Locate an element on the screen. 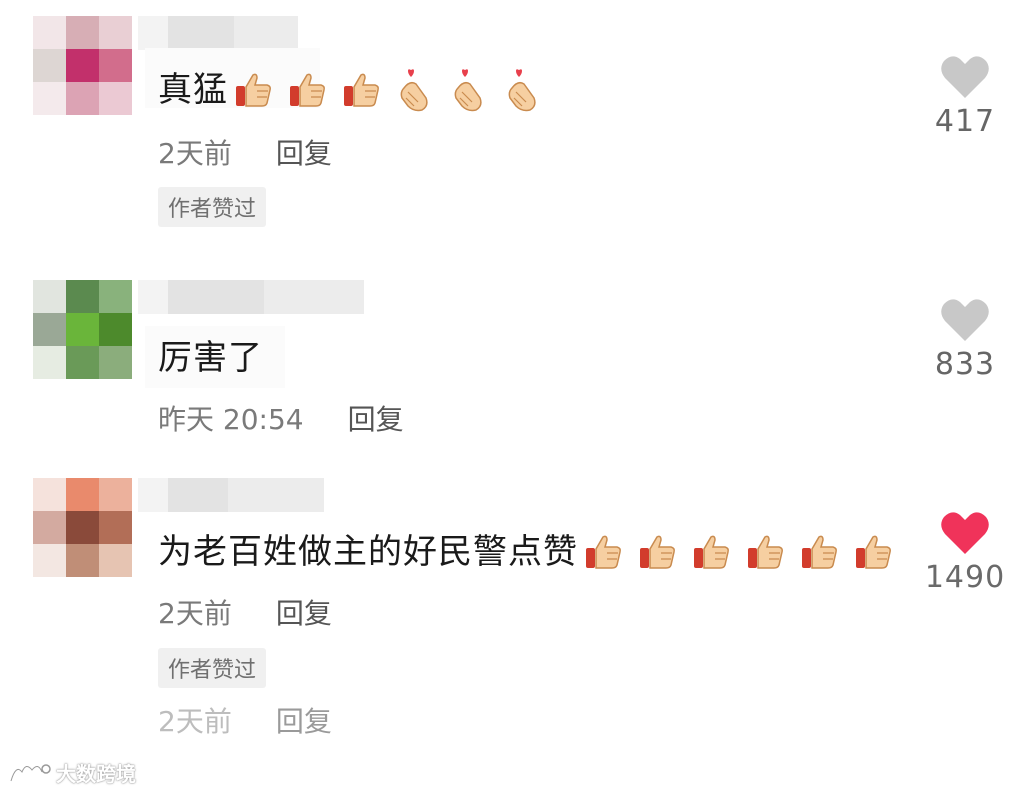  comment-meta: 昨天 20:54 回复 is located at coordinates (281, 418).